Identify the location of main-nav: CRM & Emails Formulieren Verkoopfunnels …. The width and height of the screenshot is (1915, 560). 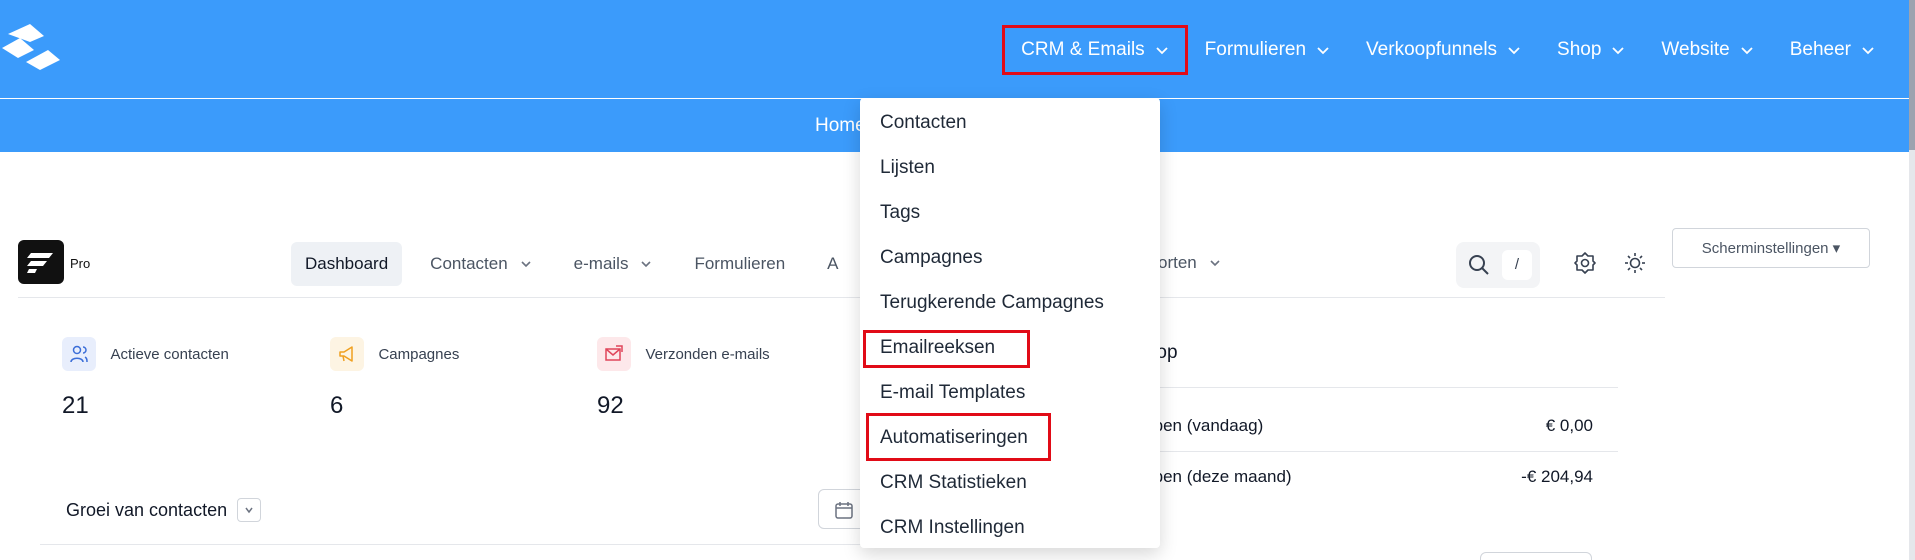
(1447, 50).